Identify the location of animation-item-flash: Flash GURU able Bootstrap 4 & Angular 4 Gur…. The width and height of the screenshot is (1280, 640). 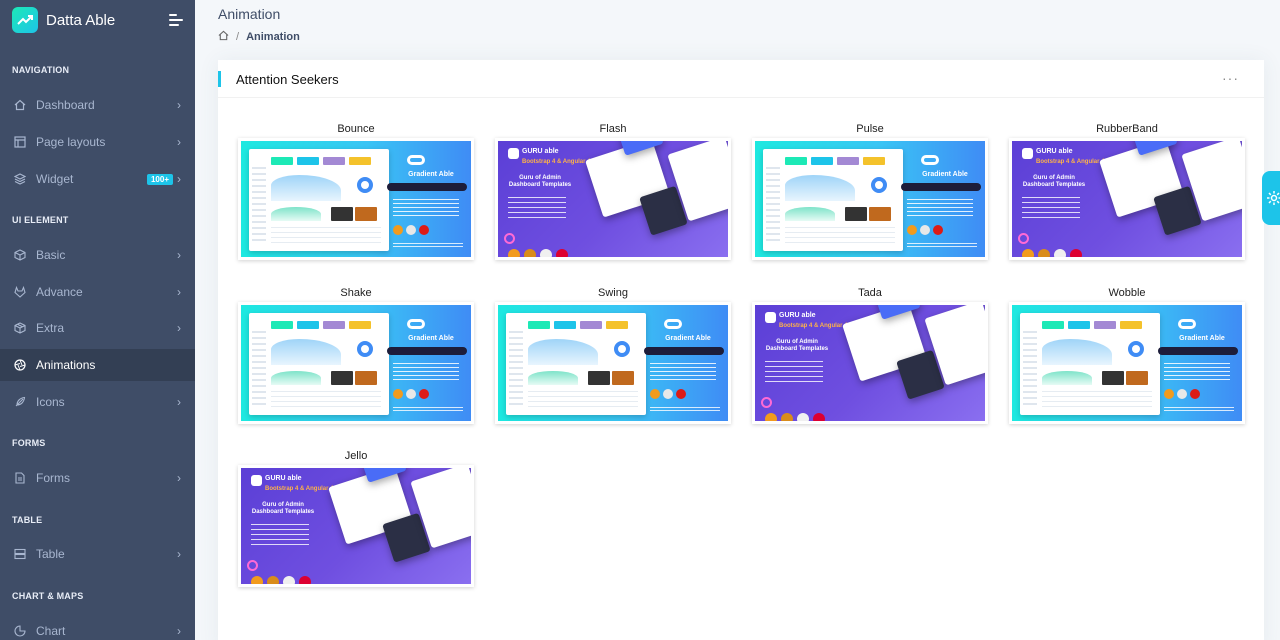
(613, 191).